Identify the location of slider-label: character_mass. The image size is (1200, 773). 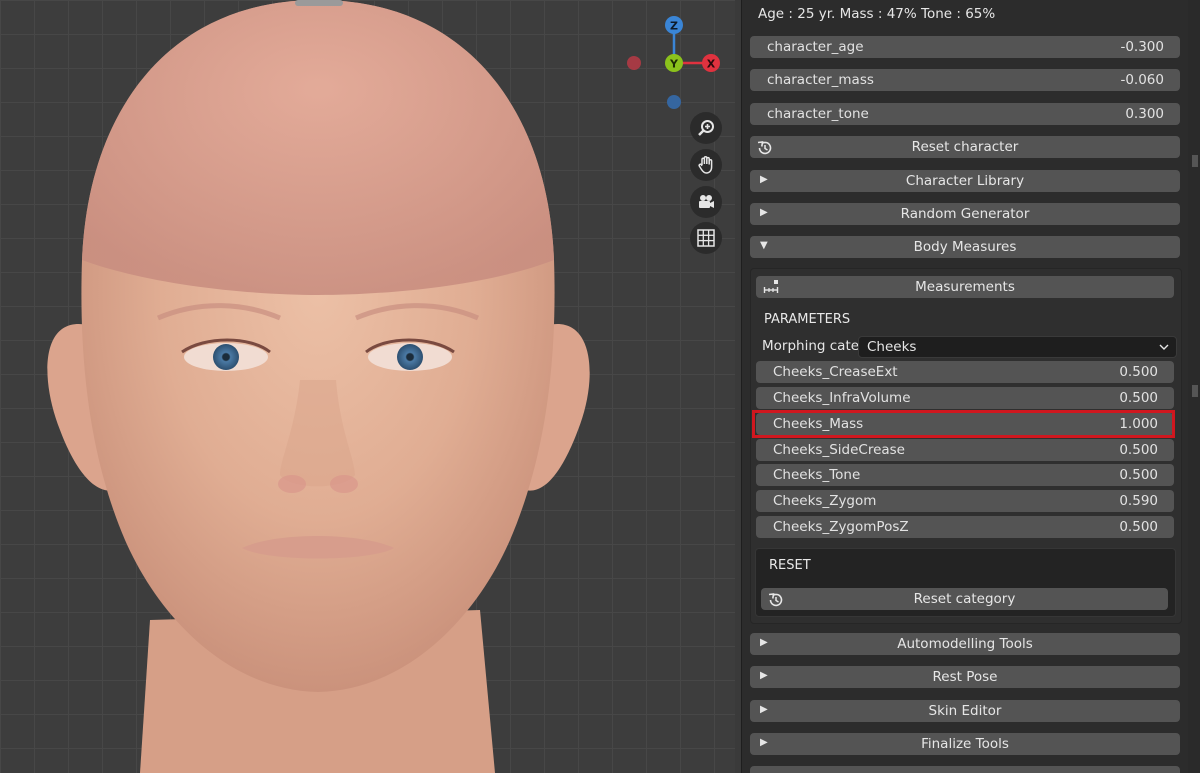
(820, 80).